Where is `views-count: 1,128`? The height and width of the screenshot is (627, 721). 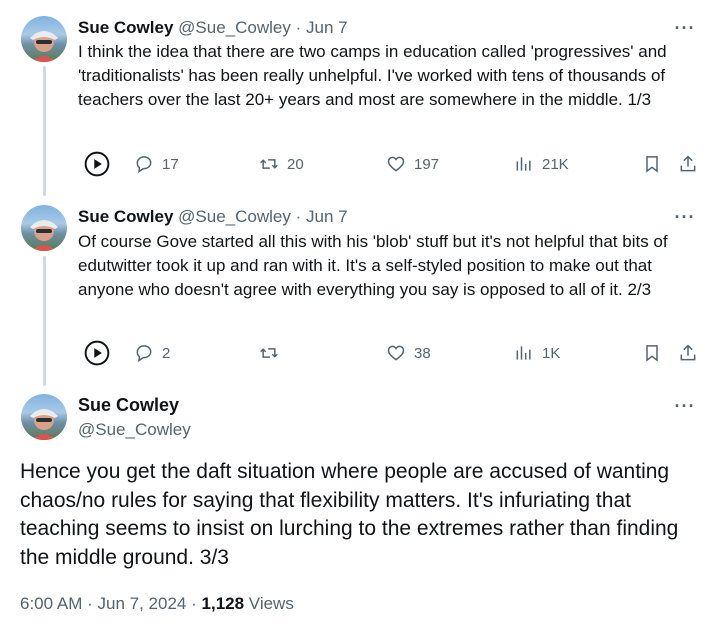 views-count: 1,128 is located at coordinates (223, 603).